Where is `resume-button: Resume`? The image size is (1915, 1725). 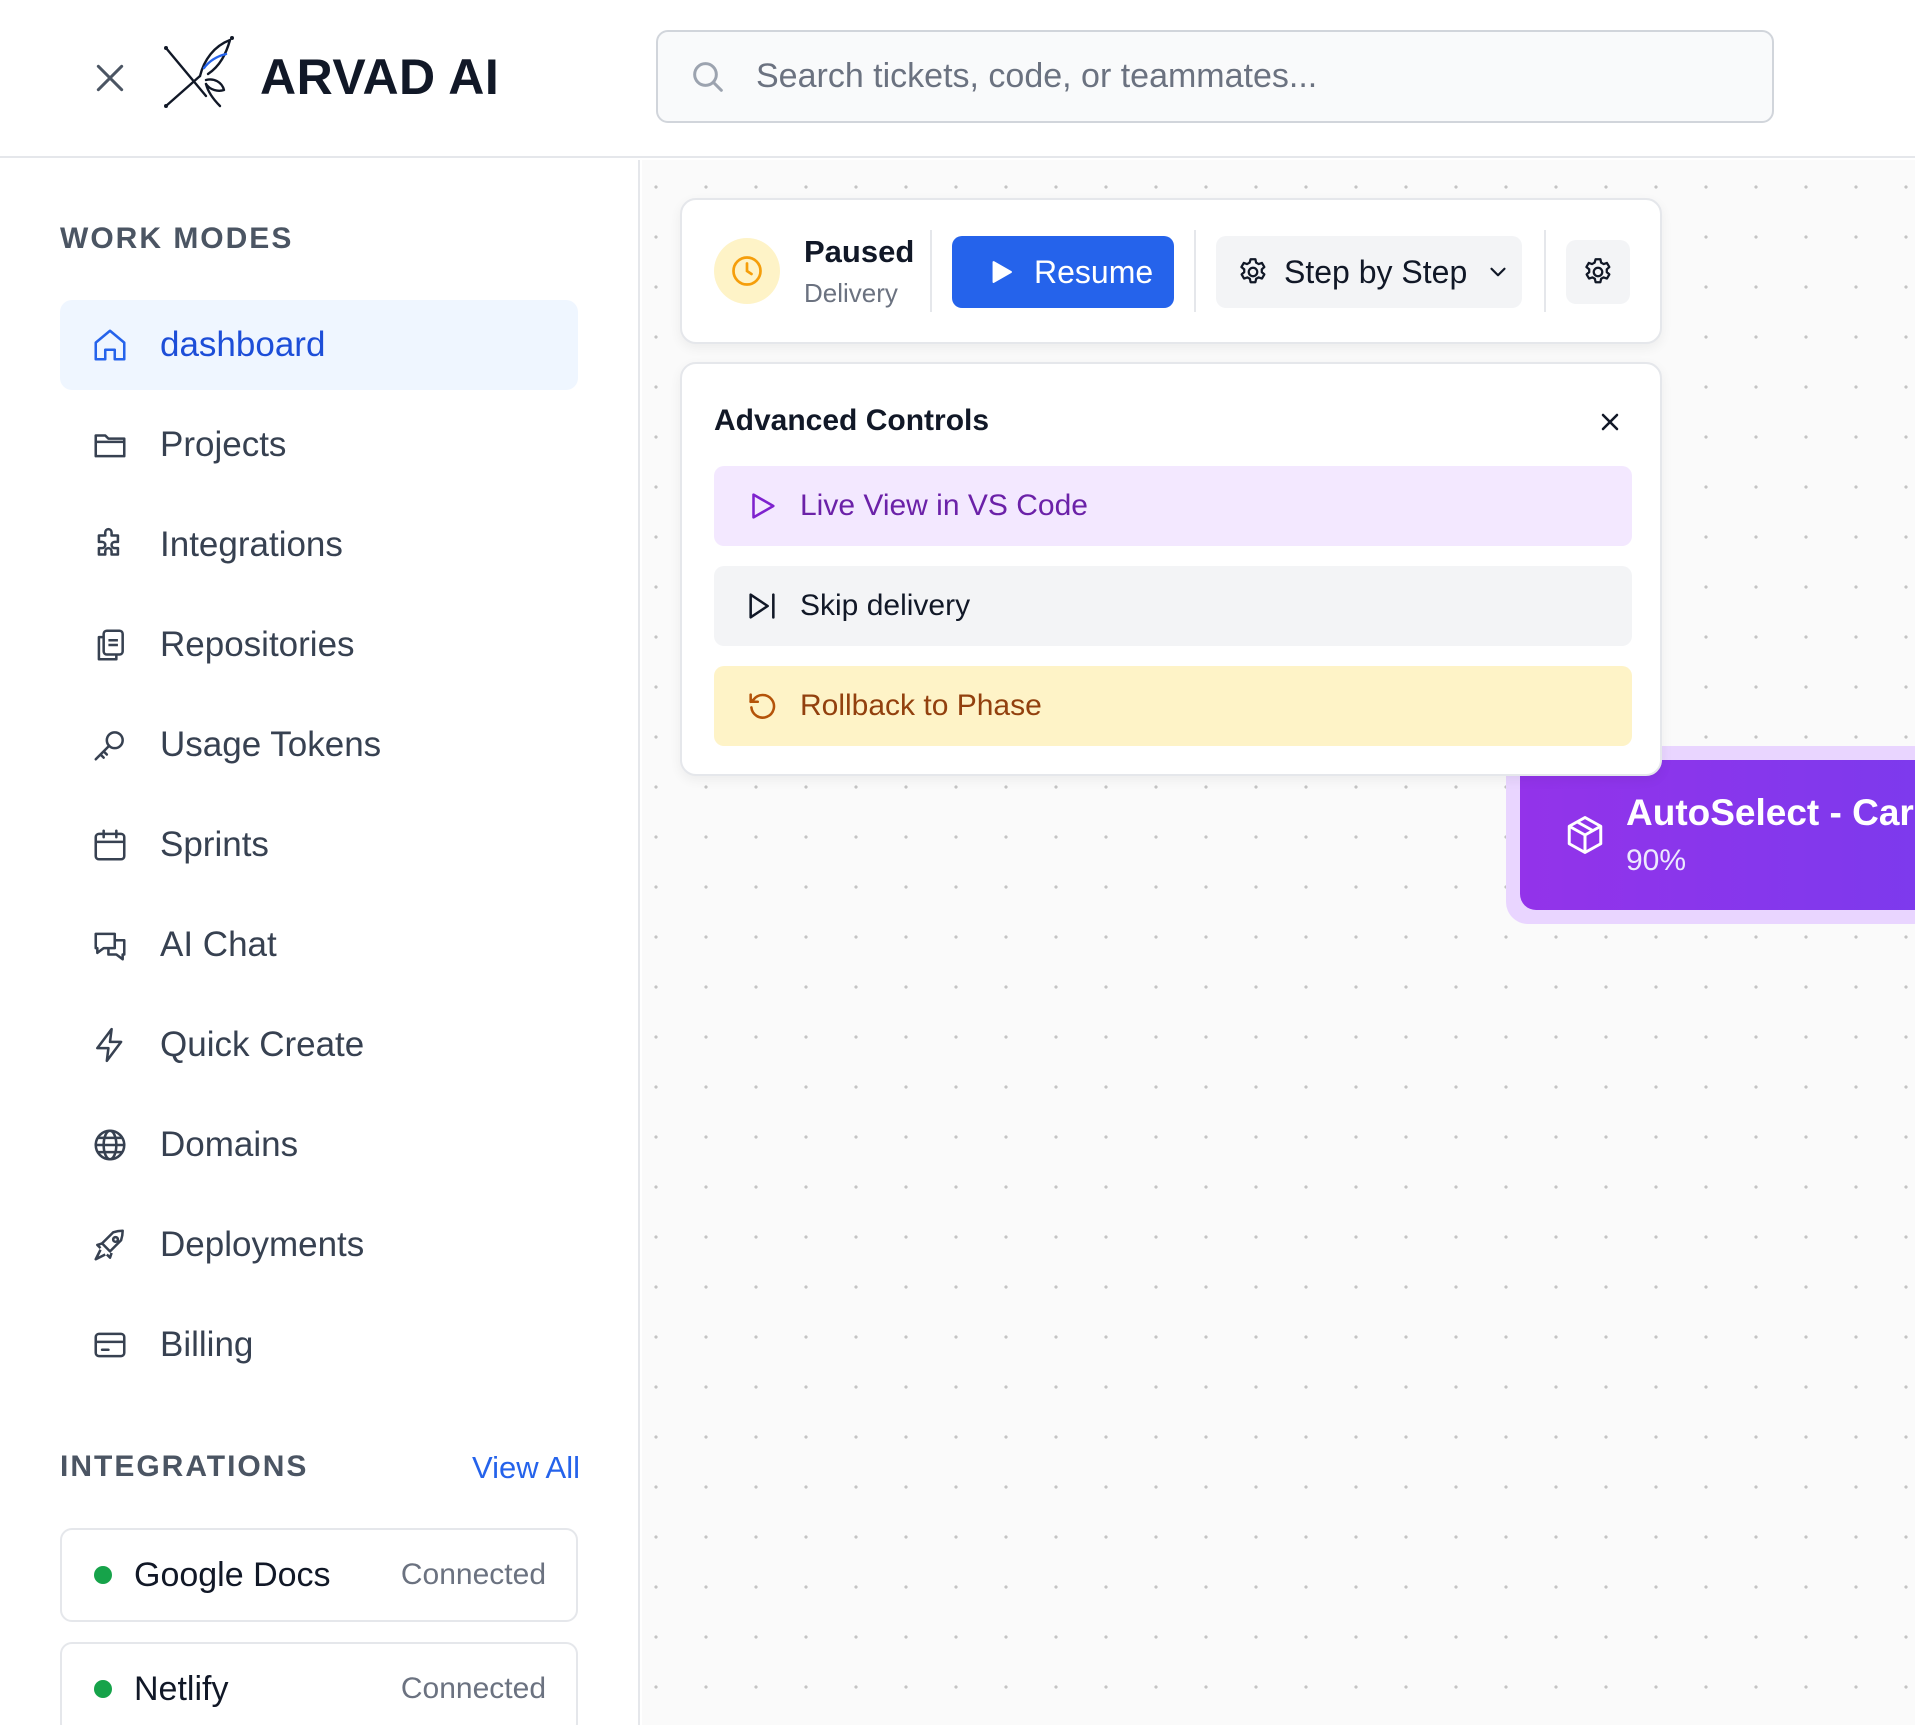 resume-button: Resume is located at coordinates (1063, 272).